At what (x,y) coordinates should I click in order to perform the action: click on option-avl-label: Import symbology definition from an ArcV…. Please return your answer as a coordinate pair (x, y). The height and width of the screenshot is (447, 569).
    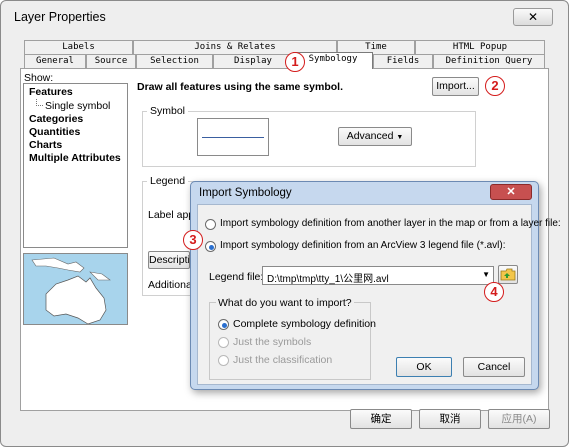
    Looking at the image, I should click on (363, 245).